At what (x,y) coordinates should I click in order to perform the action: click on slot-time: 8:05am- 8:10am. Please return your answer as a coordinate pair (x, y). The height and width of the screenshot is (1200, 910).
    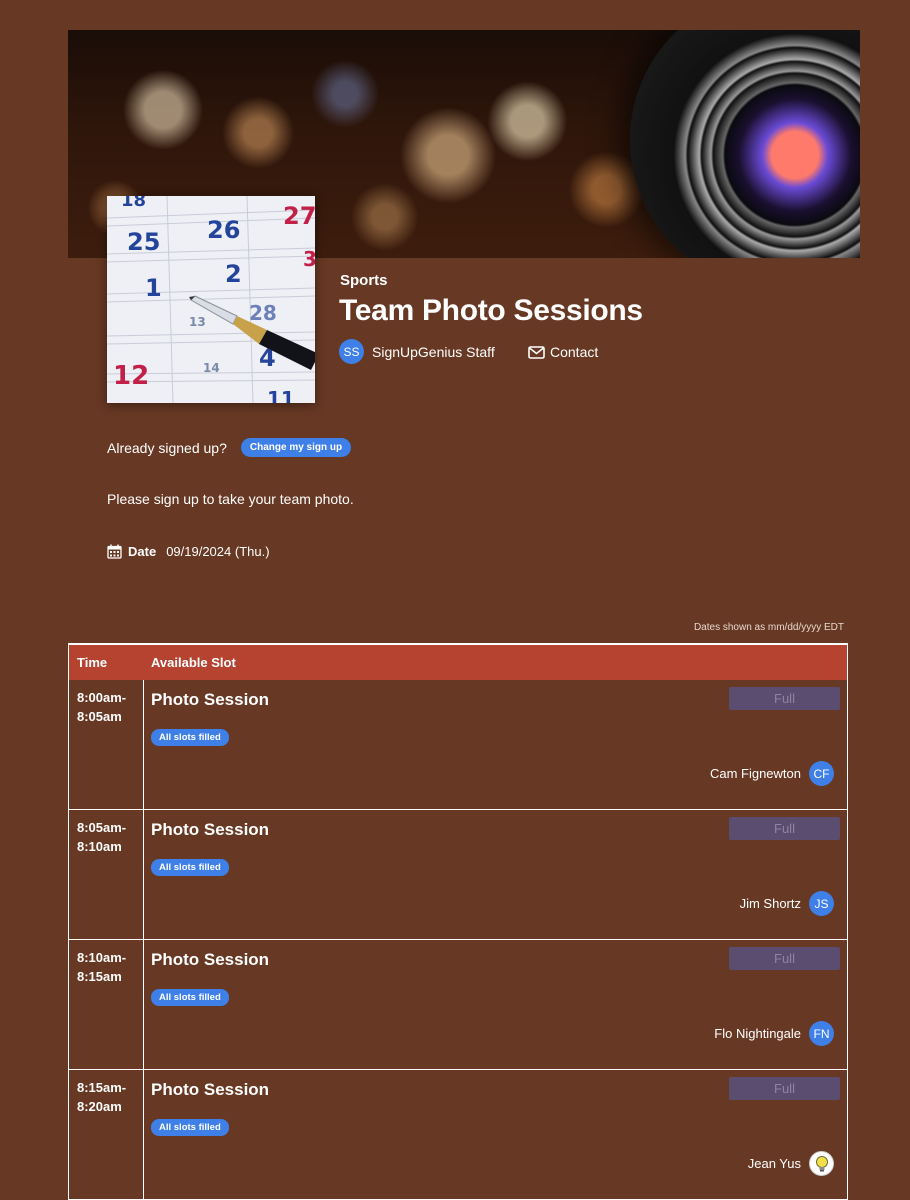
    Looking at the image, I should click on (106, 874).